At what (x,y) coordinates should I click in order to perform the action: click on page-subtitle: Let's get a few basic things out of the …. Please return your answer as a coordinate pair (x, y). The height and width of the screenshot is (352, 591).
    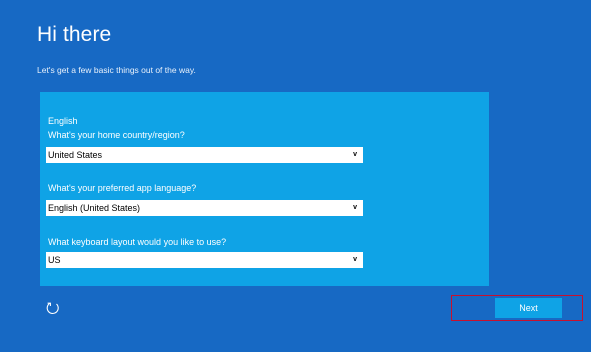
    Looking at the image, I should click on (116, 70).